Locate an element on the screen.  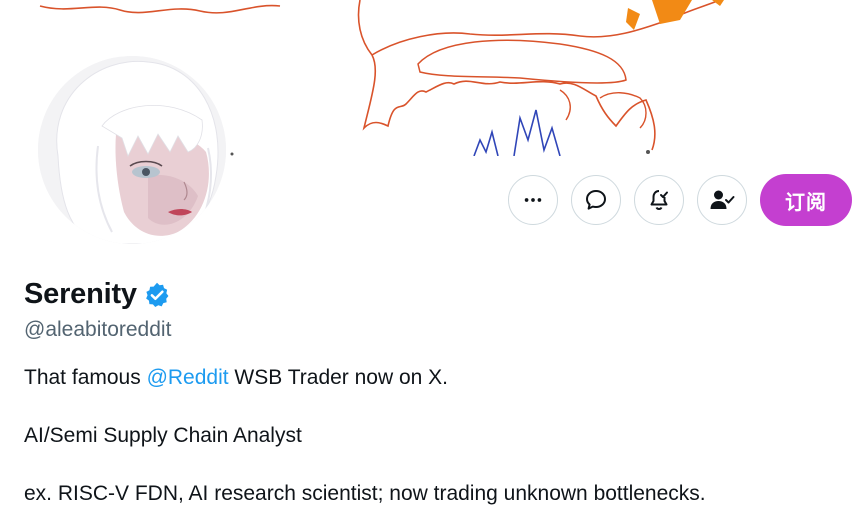
avatar-illustration is located at coordinates (132, 150).